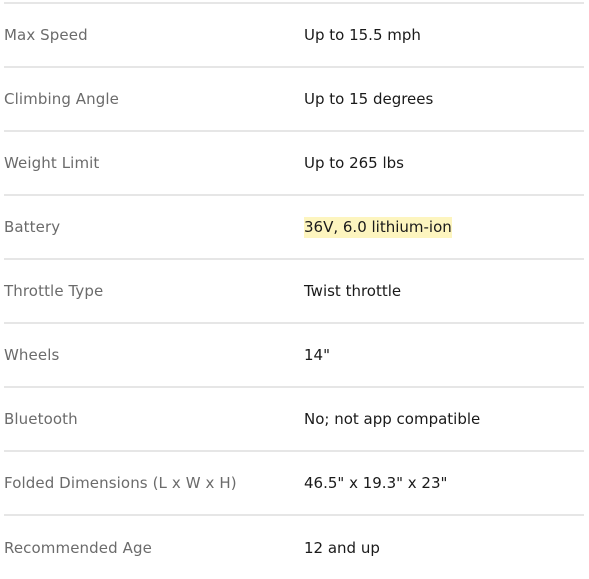  I want to click on spec-value-text: 14", so click(317, 355).